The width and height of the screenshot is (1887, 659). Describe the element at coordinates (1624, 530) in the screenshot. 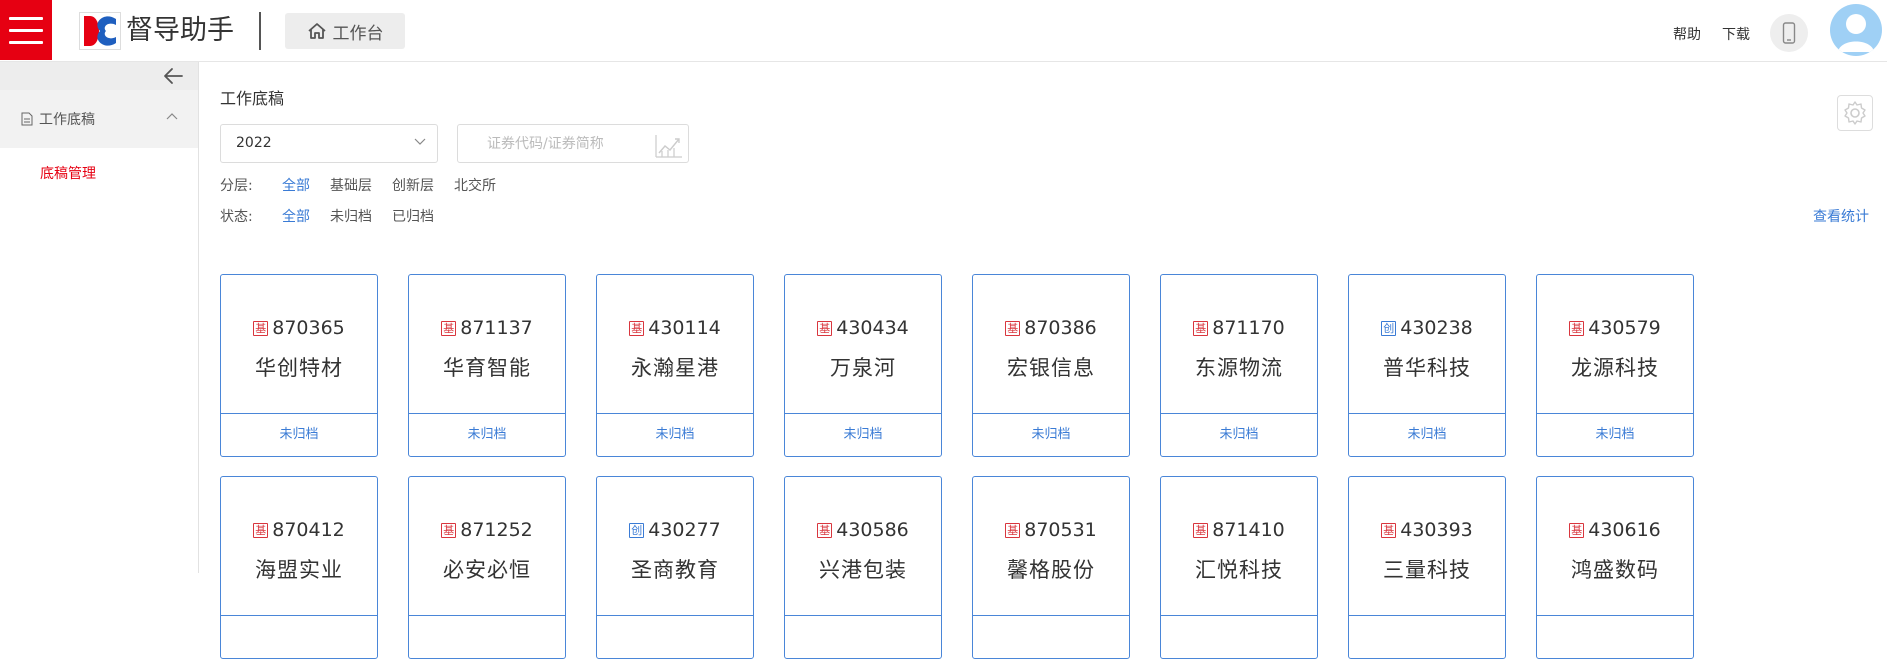

I see `security-code: 430616` at that location.